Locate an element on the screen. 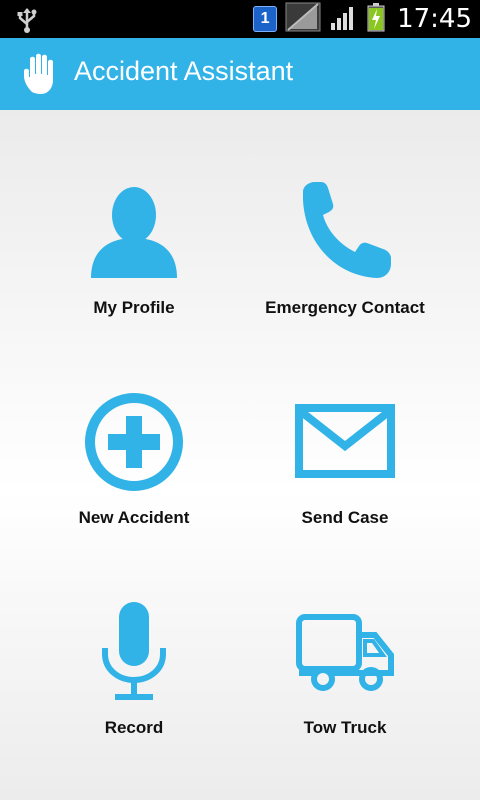 This screenshot has width=480, height=800. menu-item-record: Record is located at coordinates (134, 635).